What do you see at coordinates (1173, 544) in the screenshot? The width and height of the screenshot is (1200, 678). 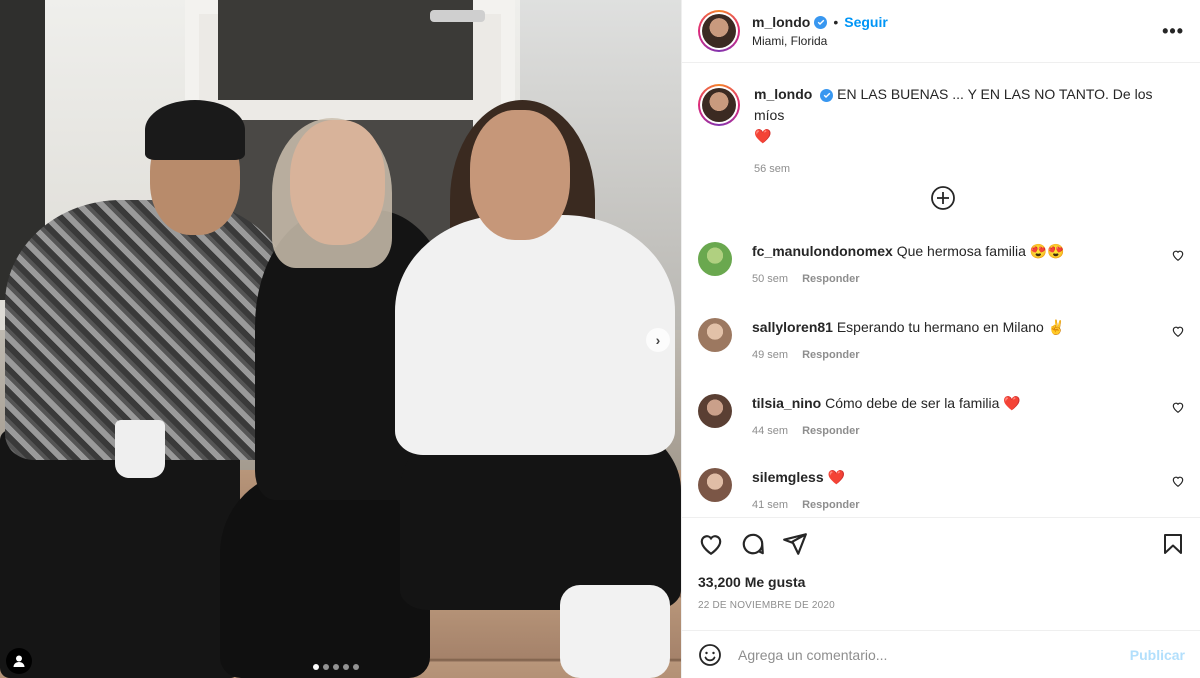 I see `bookmark-icon` at bounding box center [1173, 544].